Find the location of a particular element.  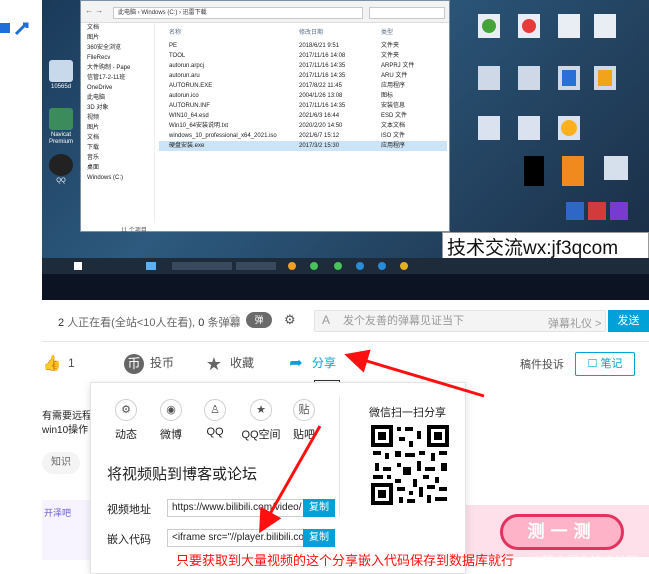

coin-icon: 币 is located at coordinates (134, 364).